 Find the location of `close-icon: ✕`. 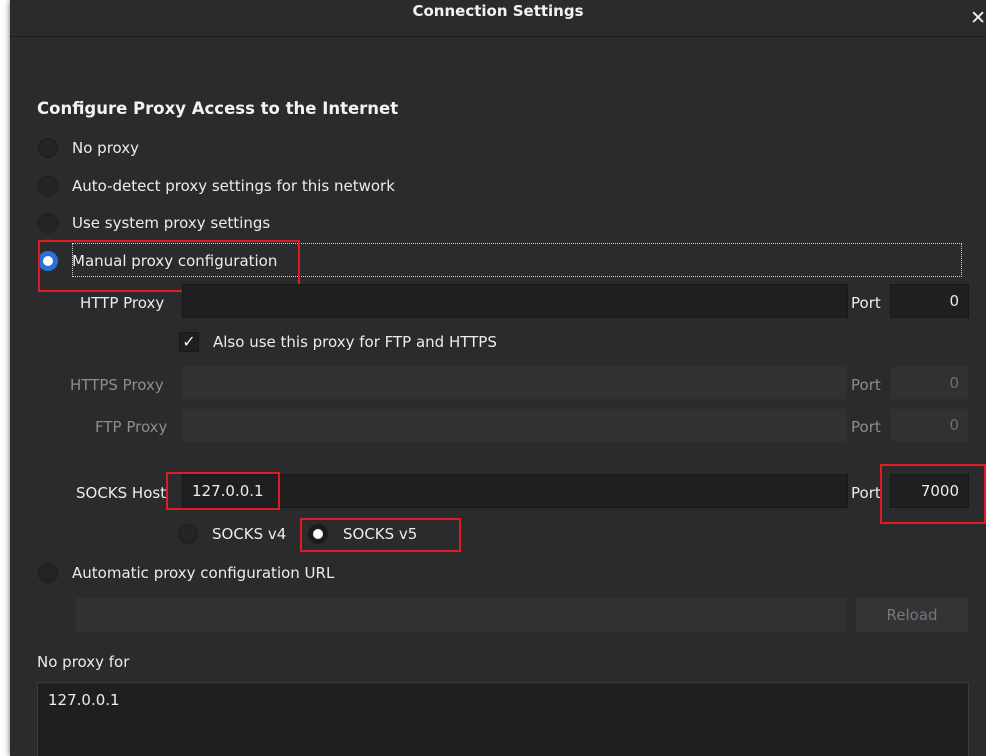

close-icon: ✕ is located at coordinates (978, 18).